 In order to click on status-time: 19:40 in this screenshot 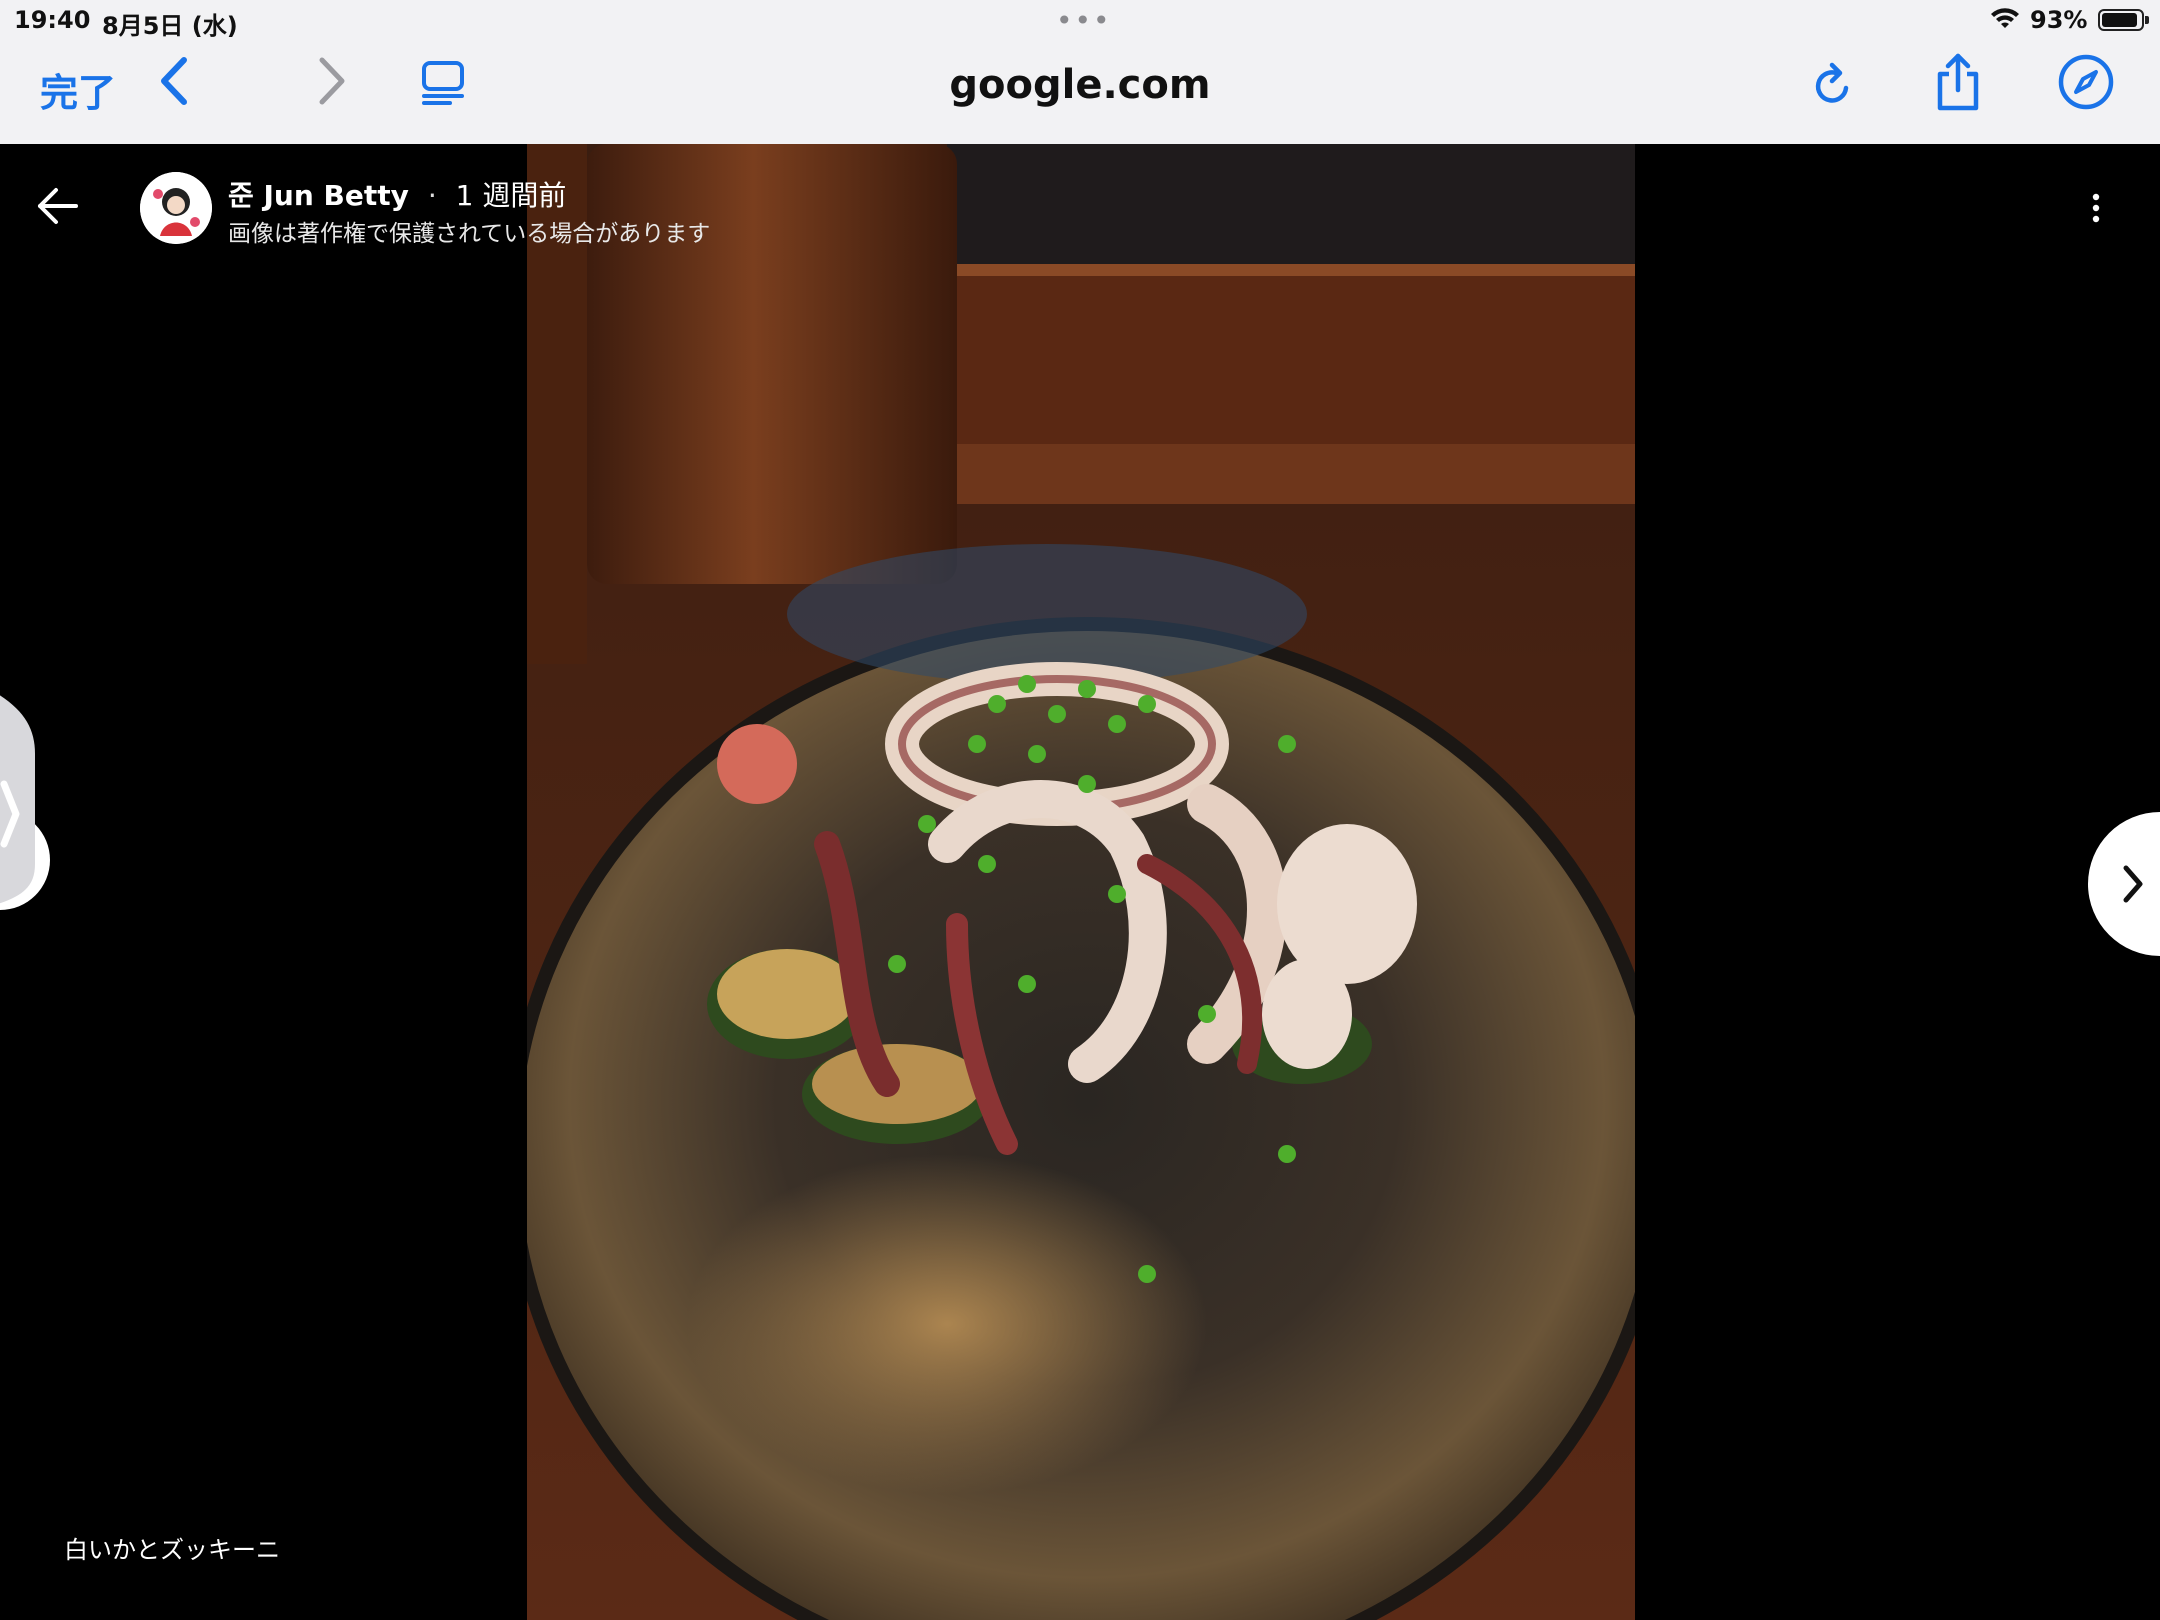, I will do `click(52, 20)`.